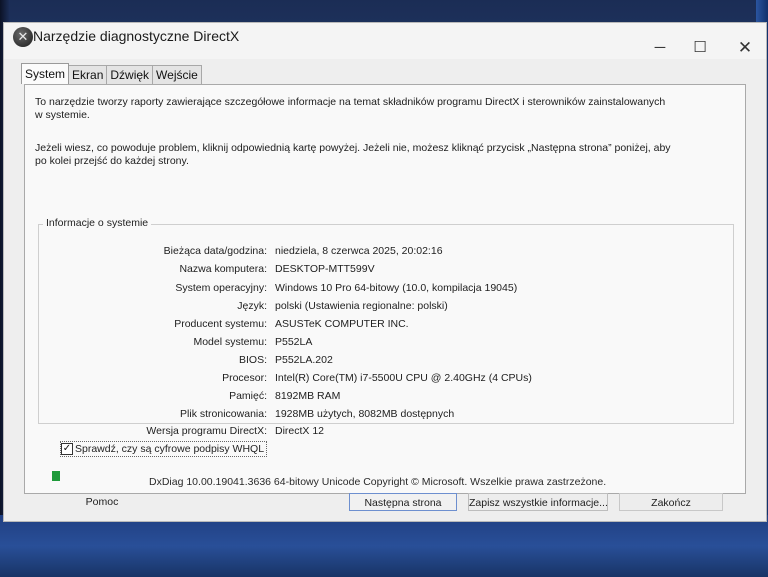 This screenshot has width=768, height=577. I want to click on info-row-memory: Pamięć: 8192MB RAM, so click(386, 397).